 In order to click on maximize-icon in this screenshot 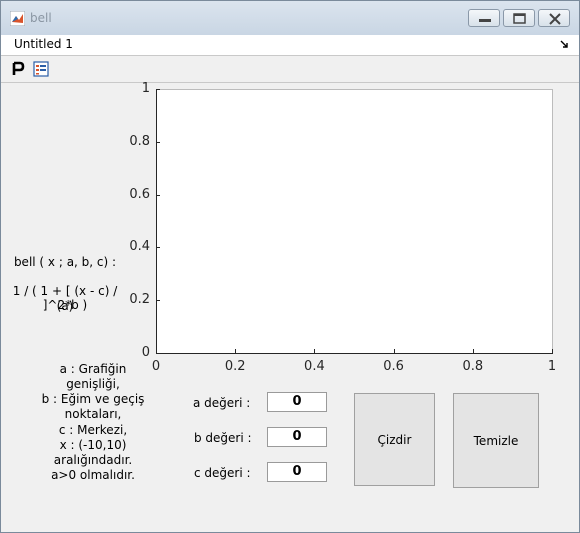, I will do `click(519, 18)`.